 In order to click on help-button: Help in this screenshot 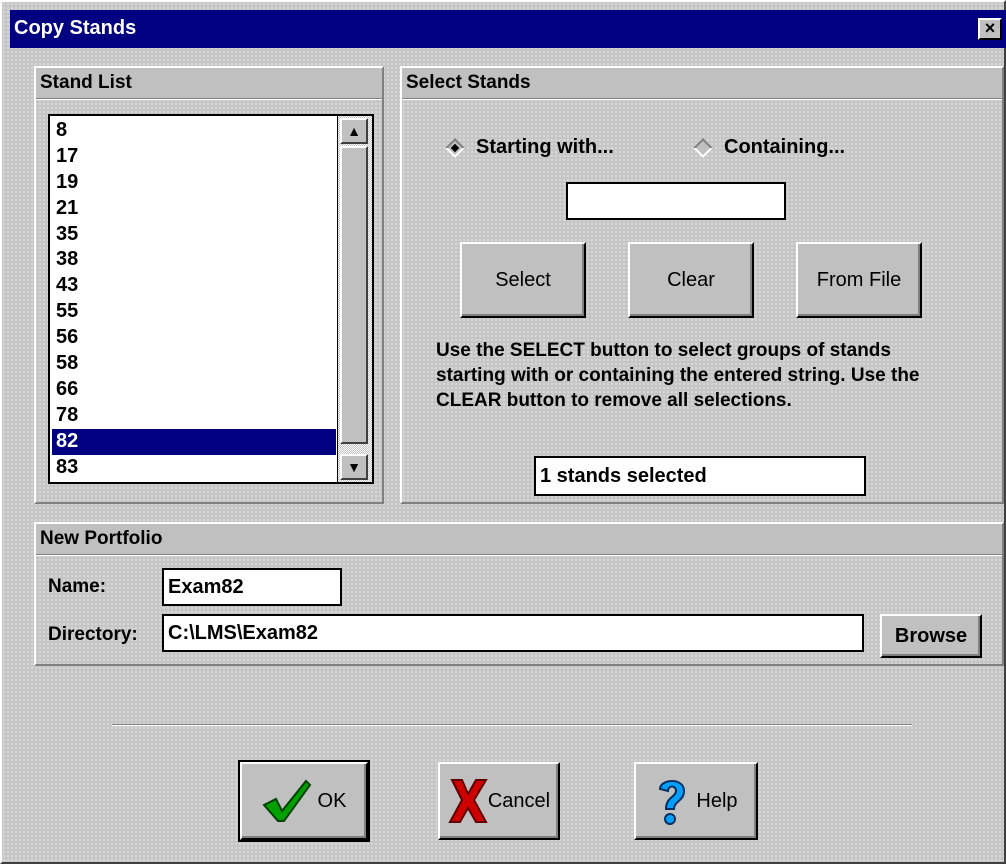, I will do `click(696, 801)`.